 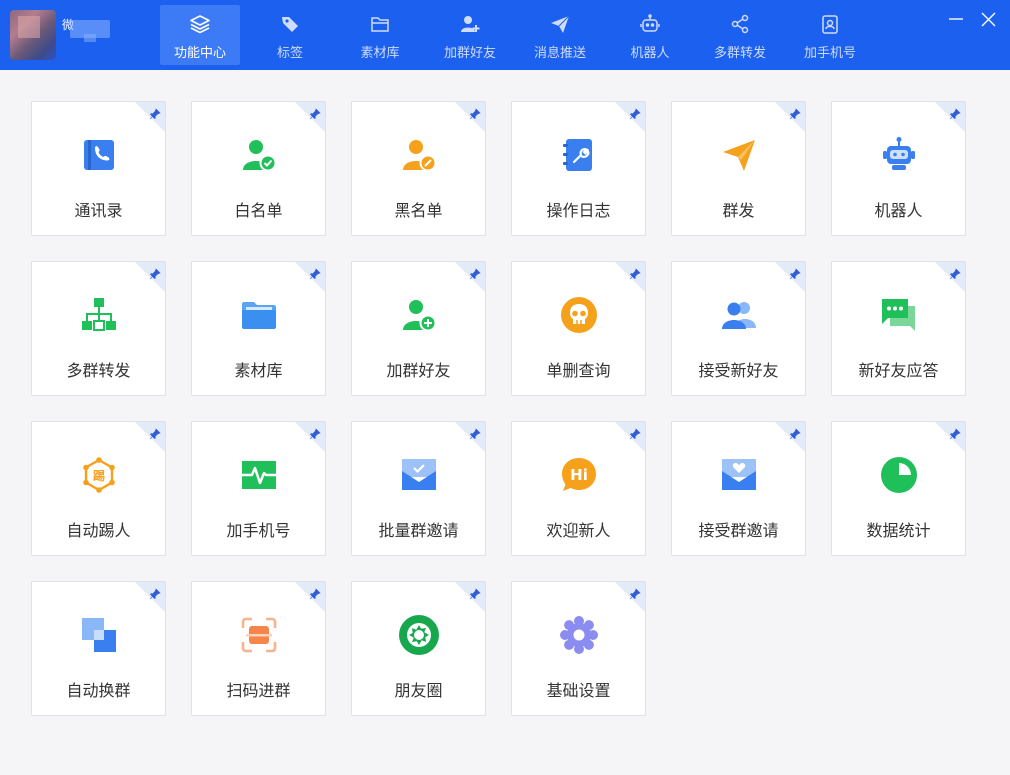 I want to click on feature-card-accept-group-invite: 接受群邀请, so click(x=738, y=488).